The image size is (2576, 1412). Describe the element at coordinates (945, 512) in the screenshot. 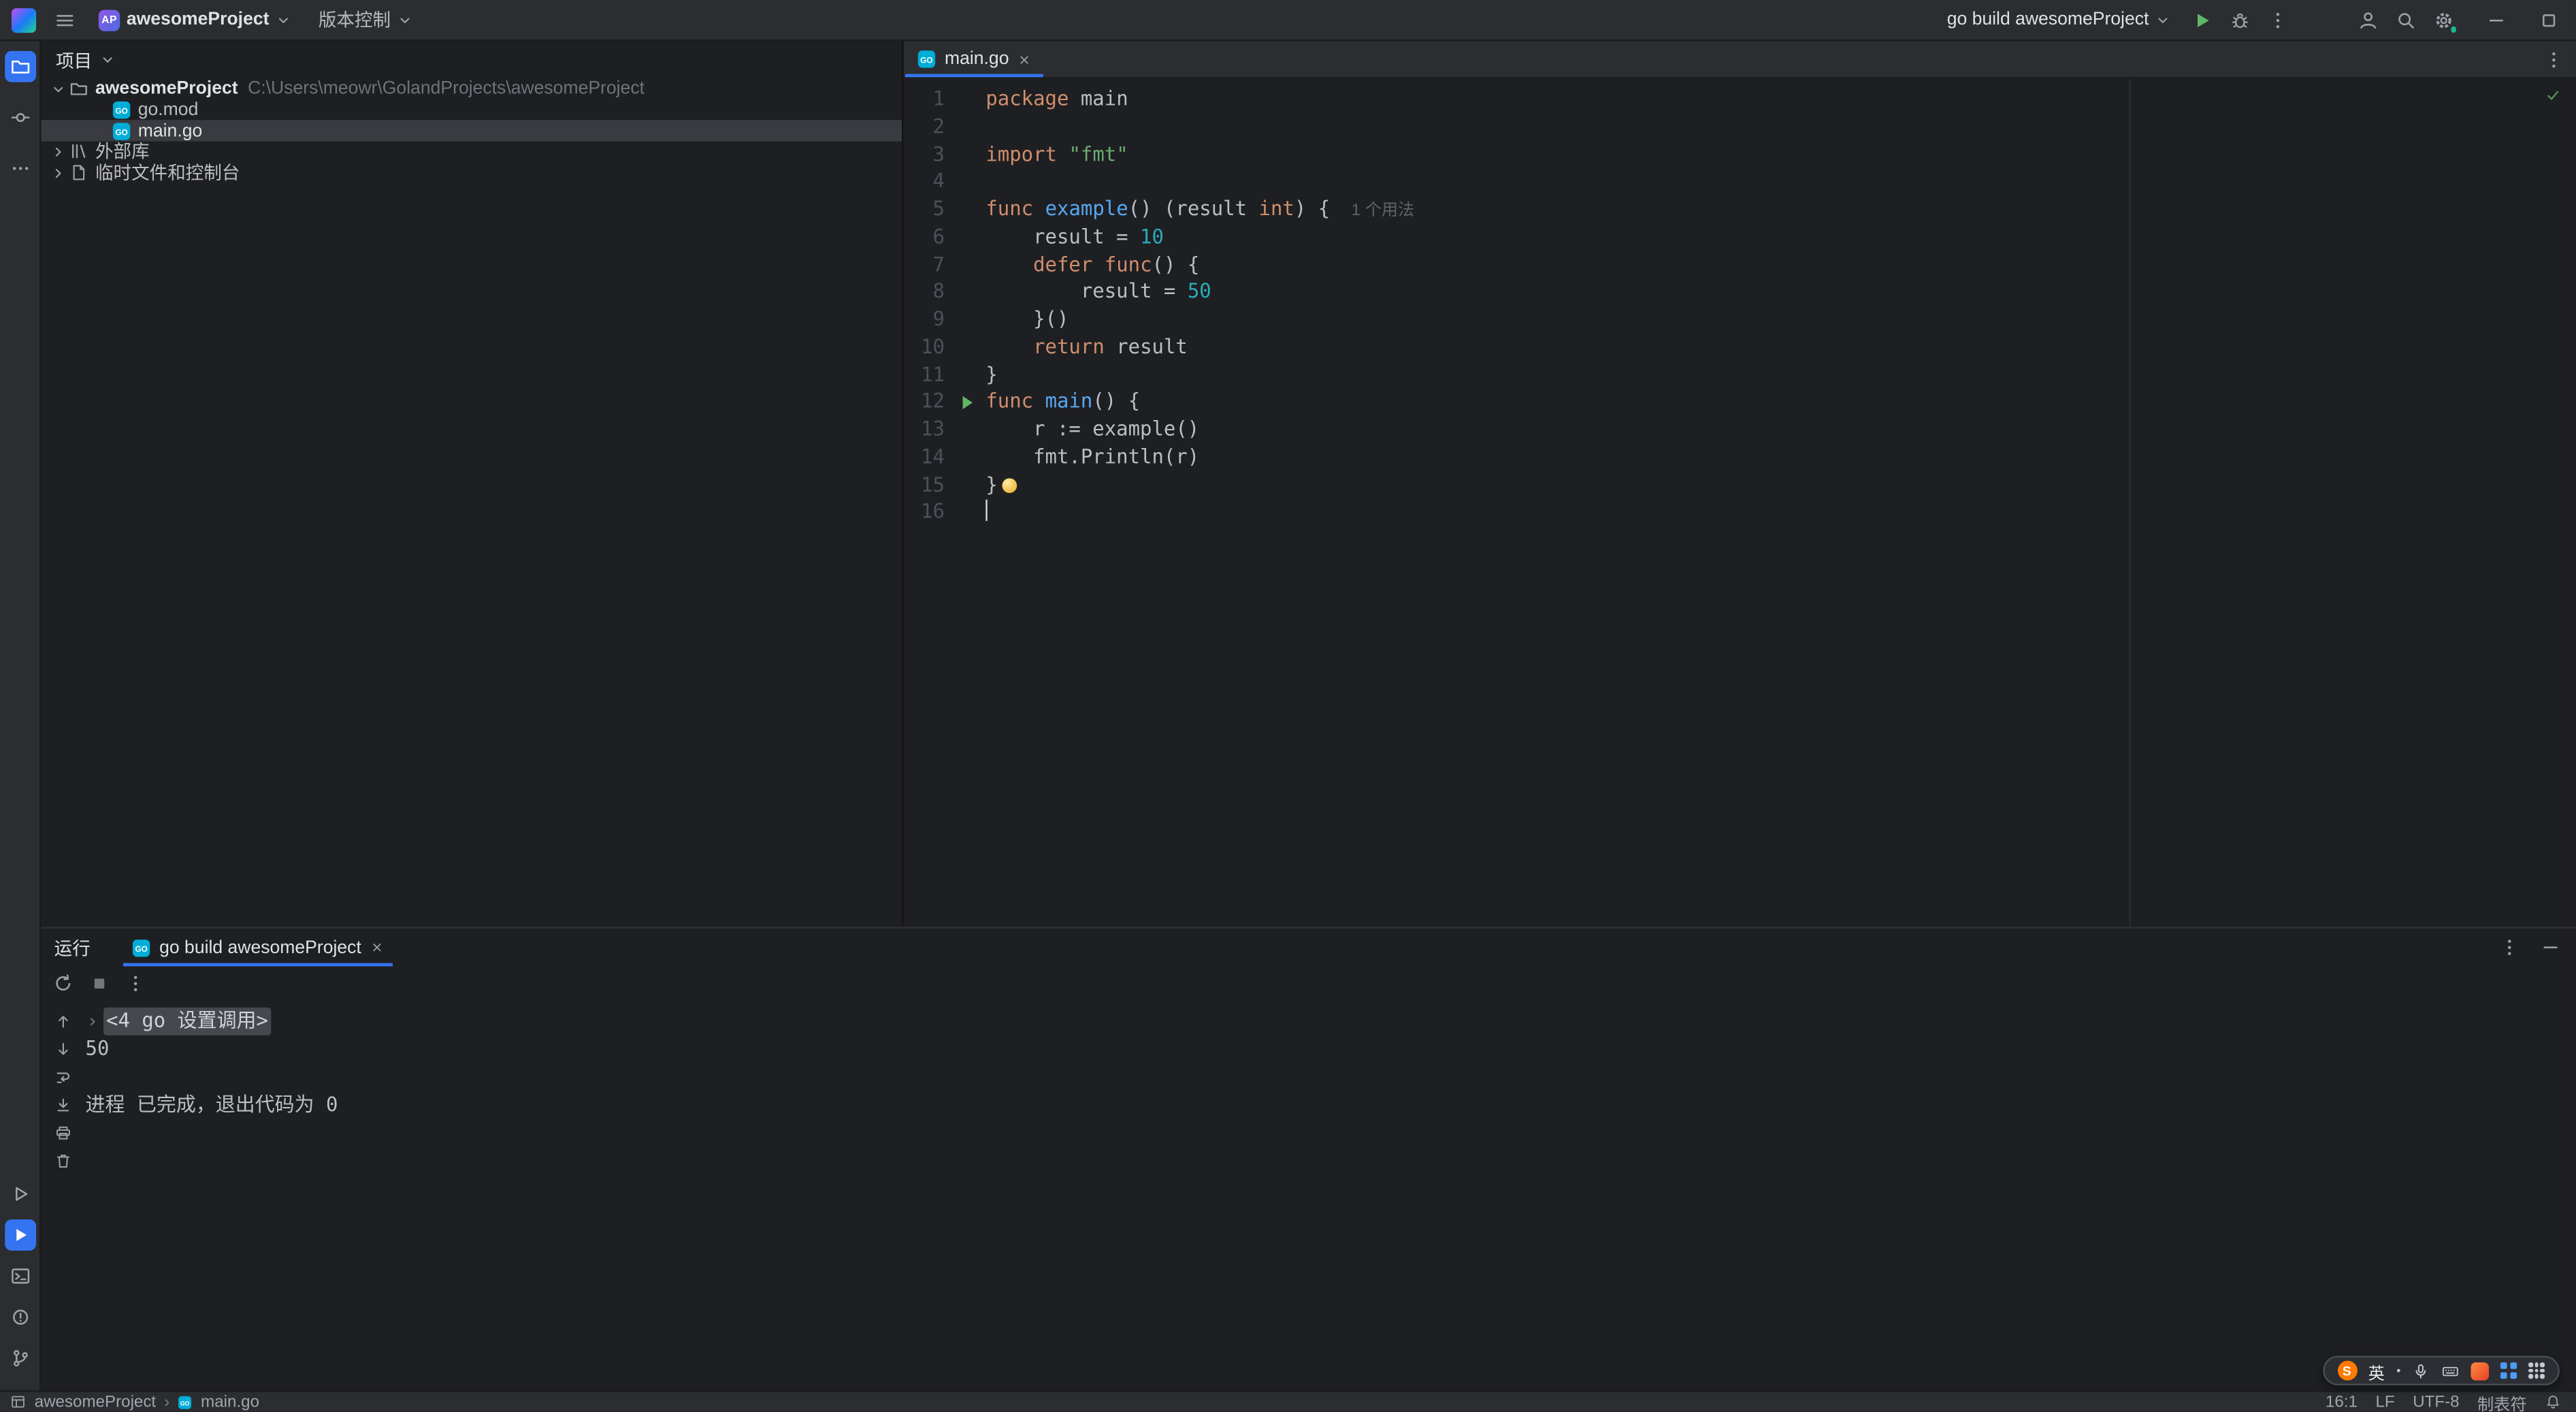

I see `gutter-line: 16` at that location.